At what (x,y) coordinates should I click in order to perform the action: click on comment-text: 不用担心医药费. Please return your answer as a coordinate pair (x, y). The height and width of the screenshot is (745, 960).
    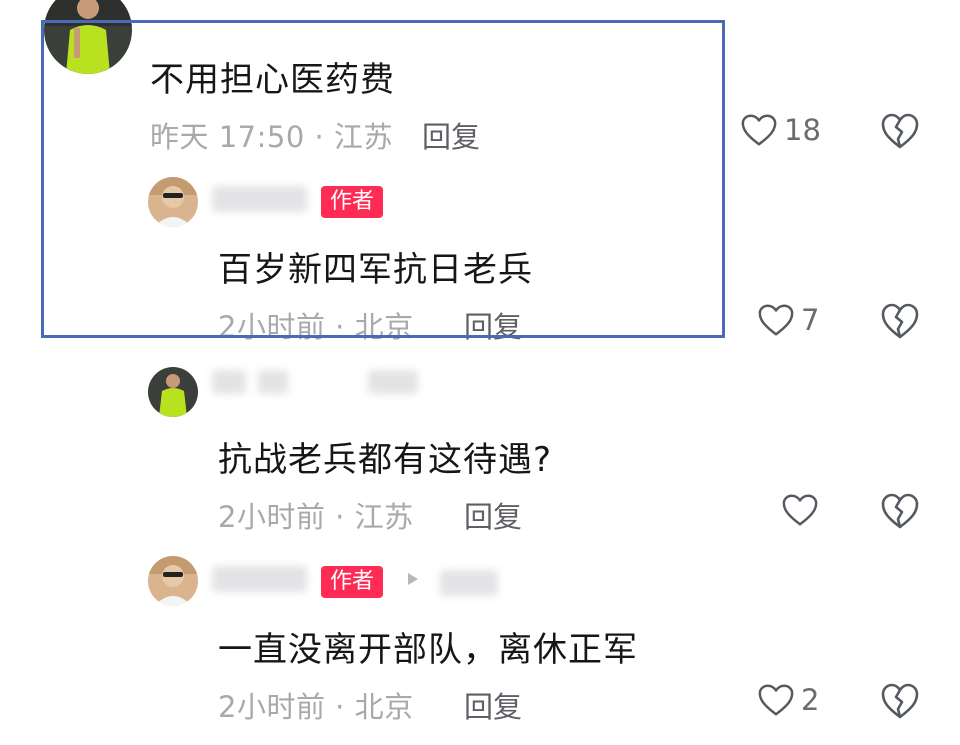
    Looking at the image, I should click on (272, 80).